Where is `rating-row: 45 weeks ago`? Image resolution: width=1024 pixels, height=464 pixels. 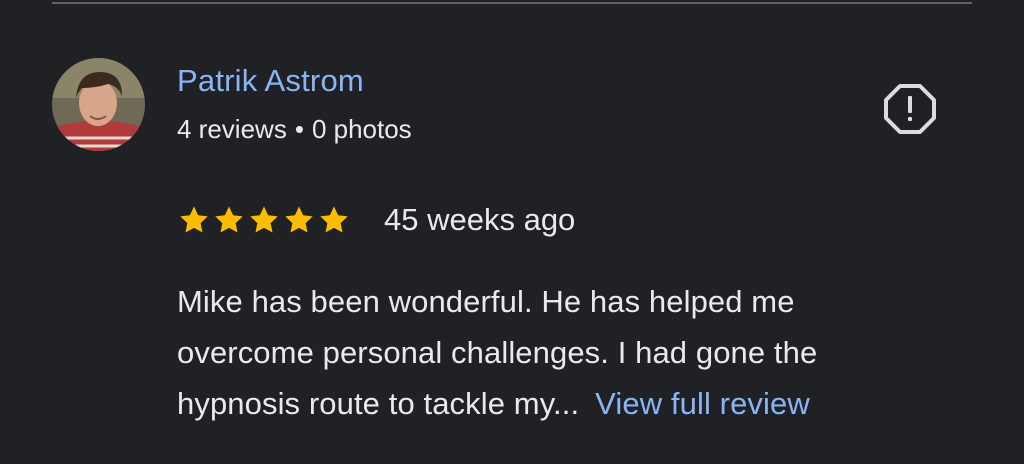 rating-row: 45 weeks ago is located at coordinates (376, 220).